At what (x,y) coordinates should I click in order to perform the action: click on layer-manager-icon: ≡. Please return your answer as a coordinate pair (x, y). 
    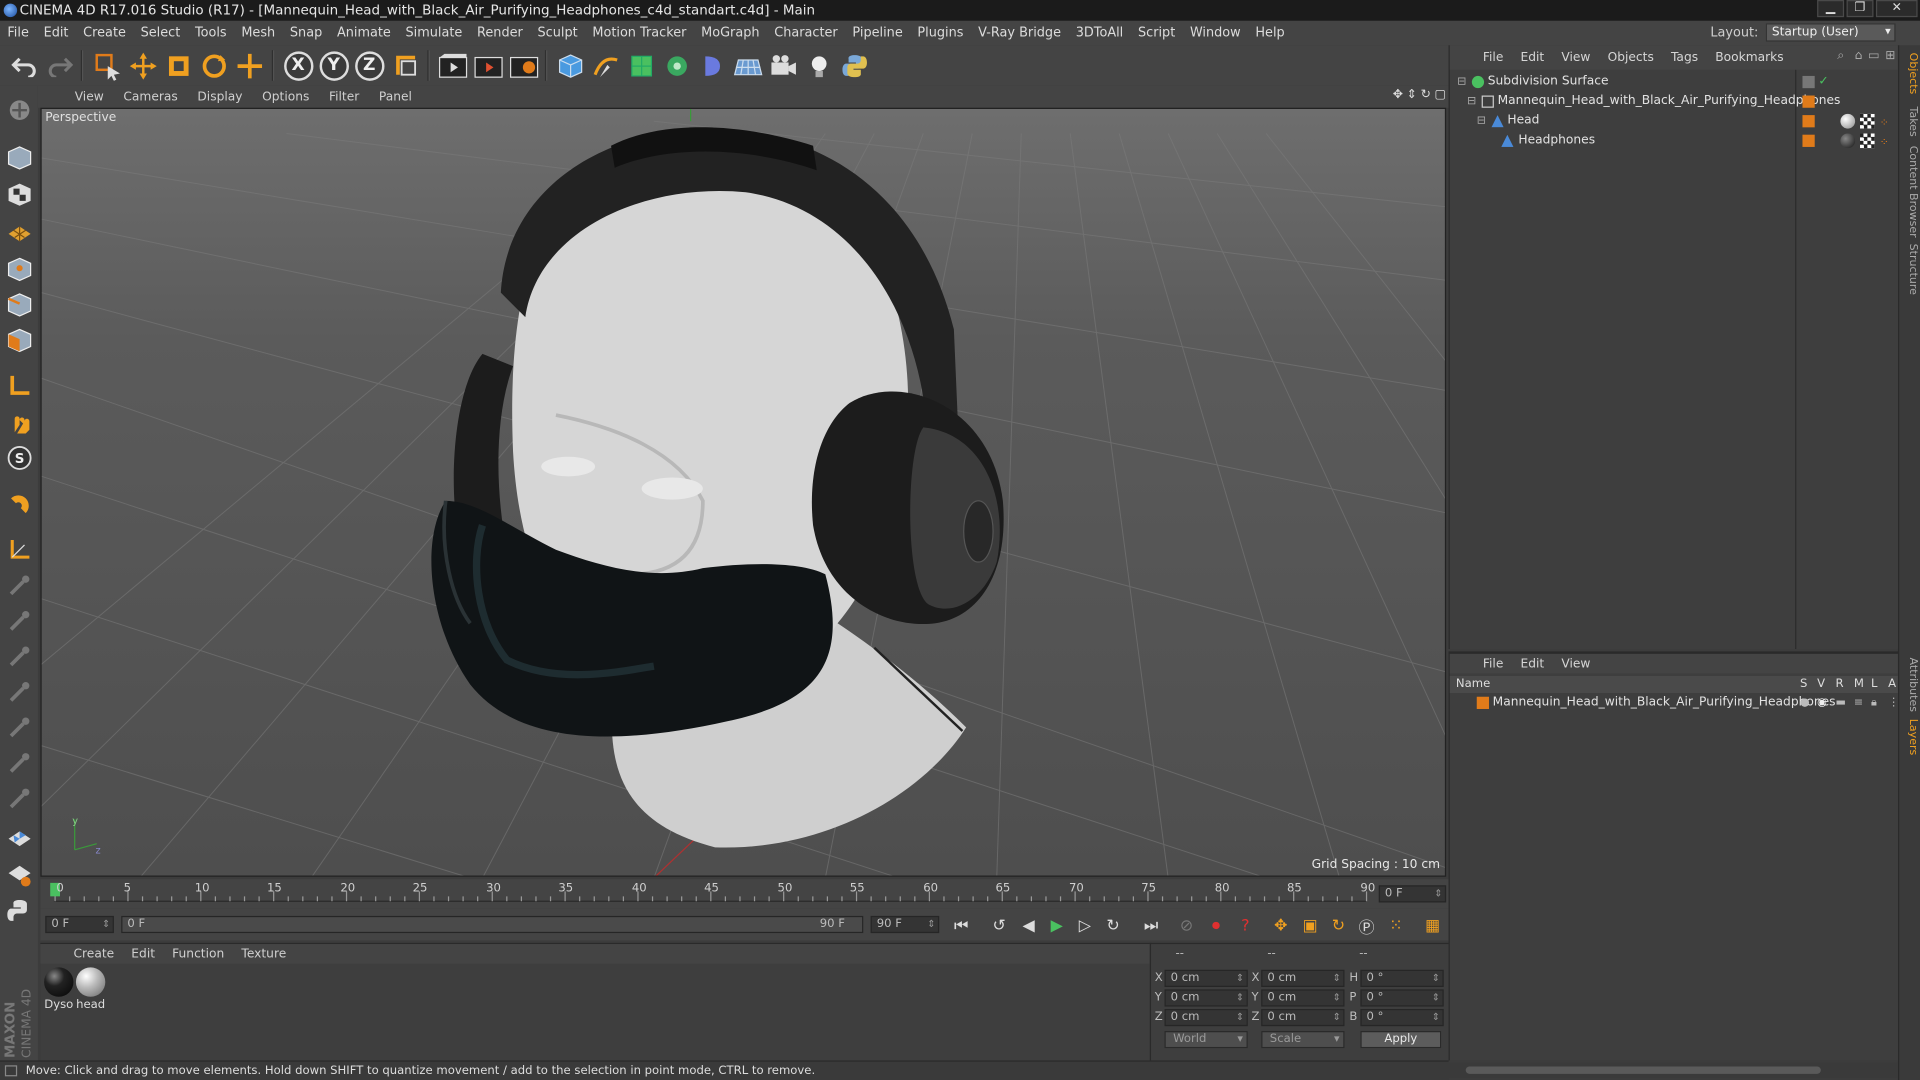
    Looking at the image, I should click on (1858, 703).